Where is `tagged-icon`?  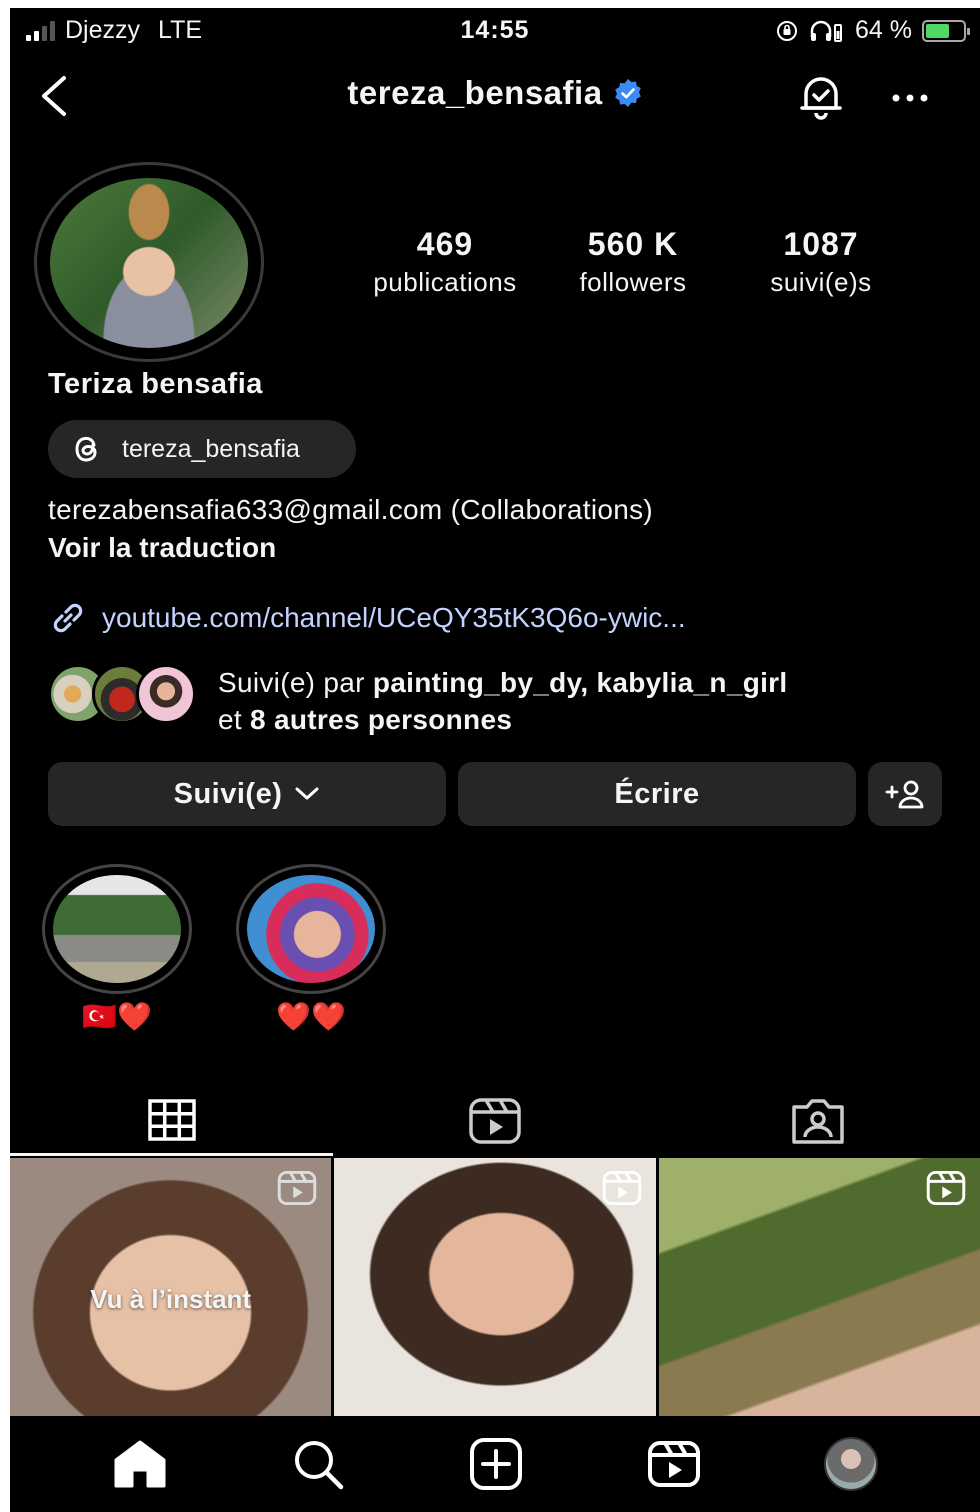 tagged-icon is located at coordinates (817, 1121).